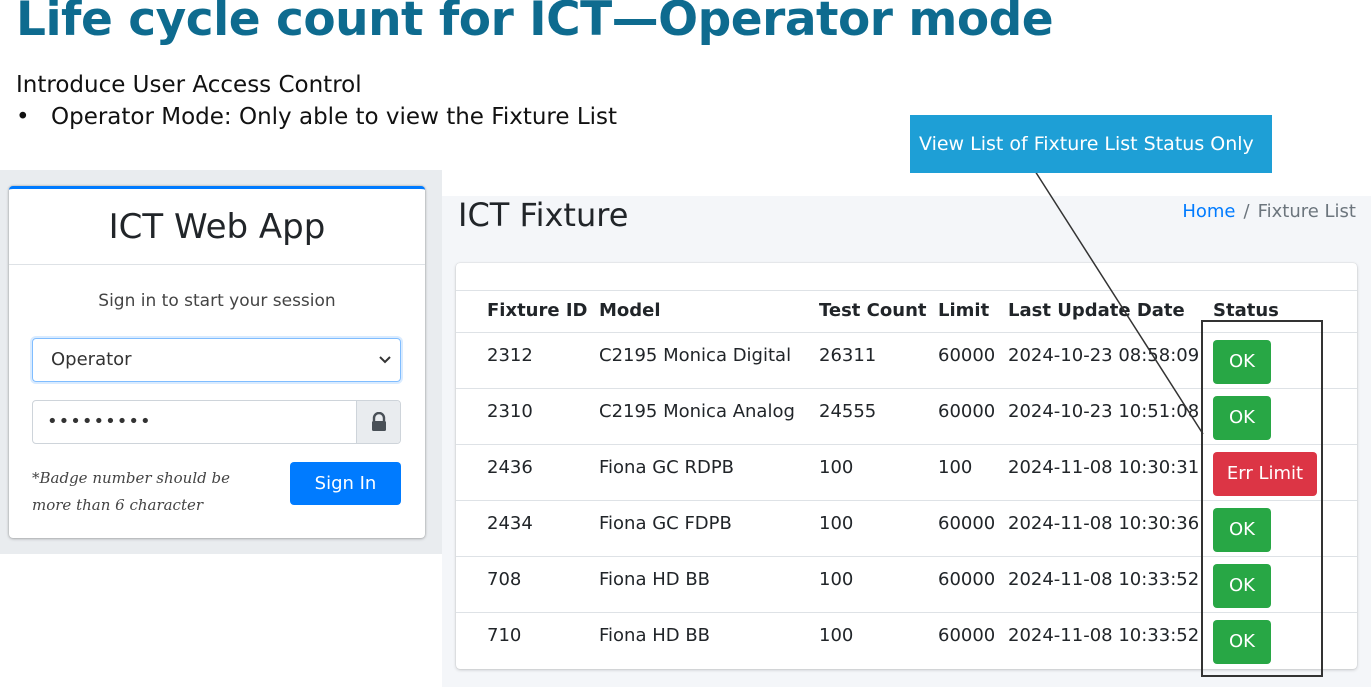 Image resolution: width=1371 pixels, height=687 pixels. Describe the element at coordinates (1104, 411) in the screenshot. I see `cell-last-update: 2024-10-23 10:51:08` at that location.